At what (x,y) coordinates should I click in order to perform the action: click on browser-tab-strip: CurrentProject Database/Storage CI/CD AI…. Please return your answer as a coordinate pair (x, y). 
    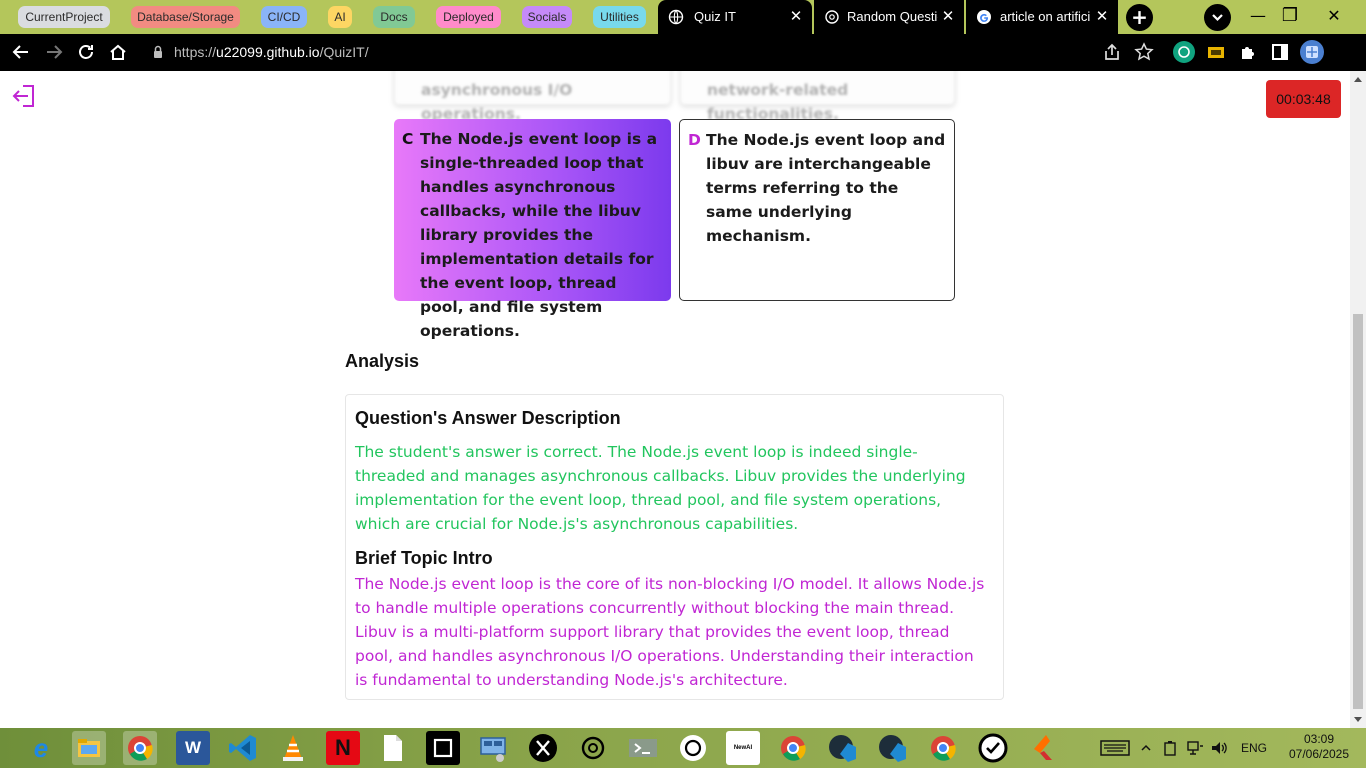
    Looking at the image, I should click on (683, 17).